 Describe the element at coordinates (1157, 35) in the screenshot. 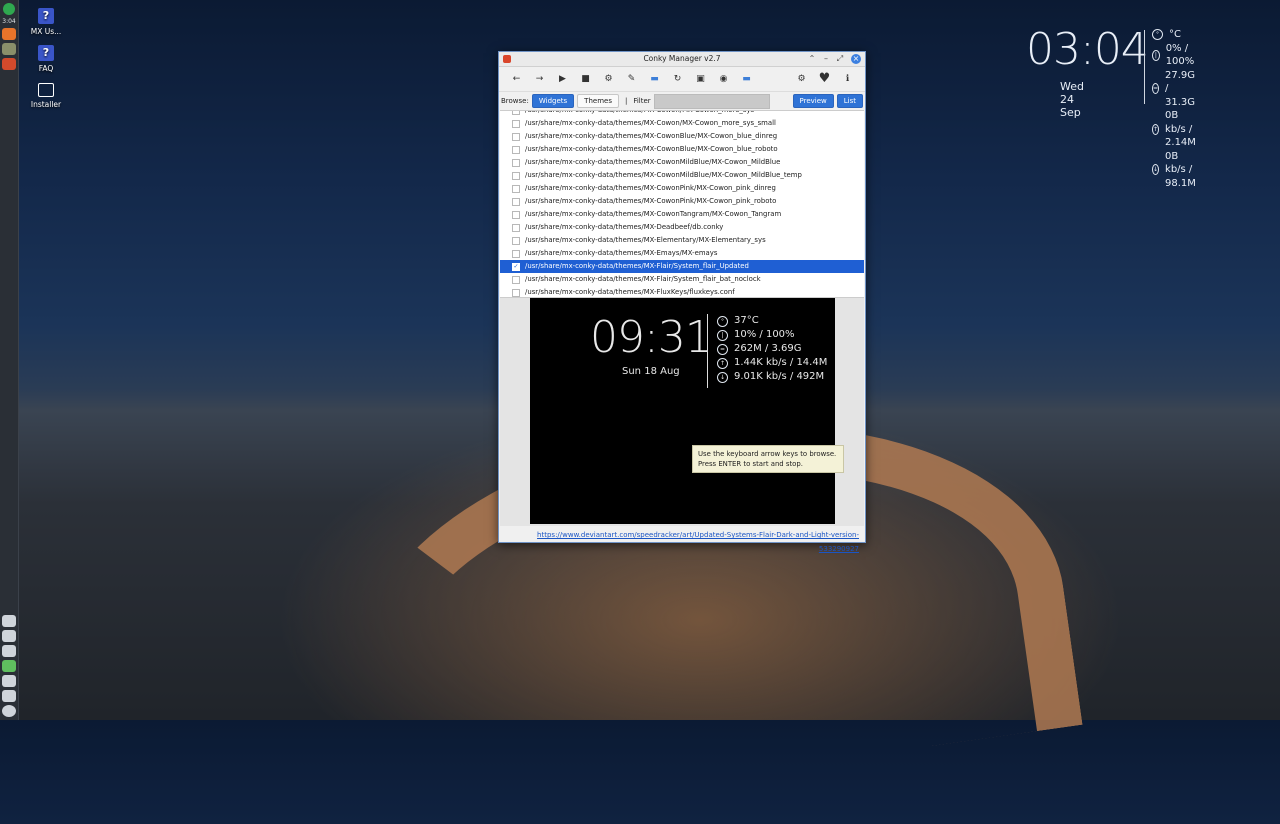

I see `temperature-icon: °` at that location.